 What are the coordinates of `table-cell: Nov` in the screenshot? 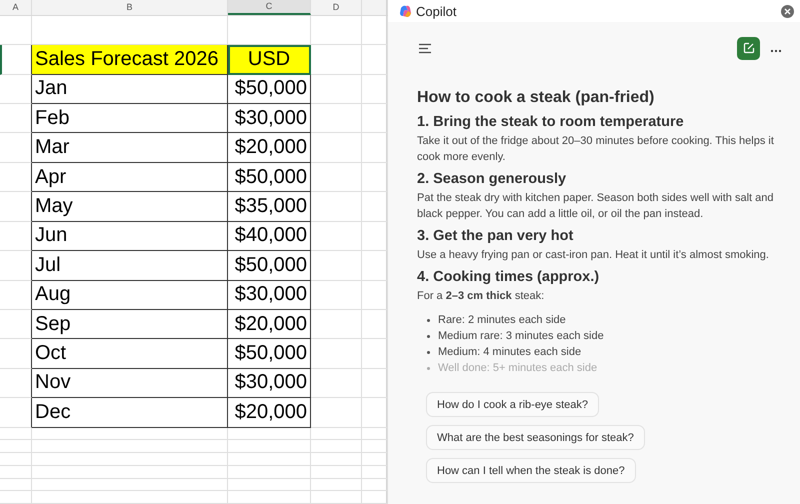 It's located at (130, 383).